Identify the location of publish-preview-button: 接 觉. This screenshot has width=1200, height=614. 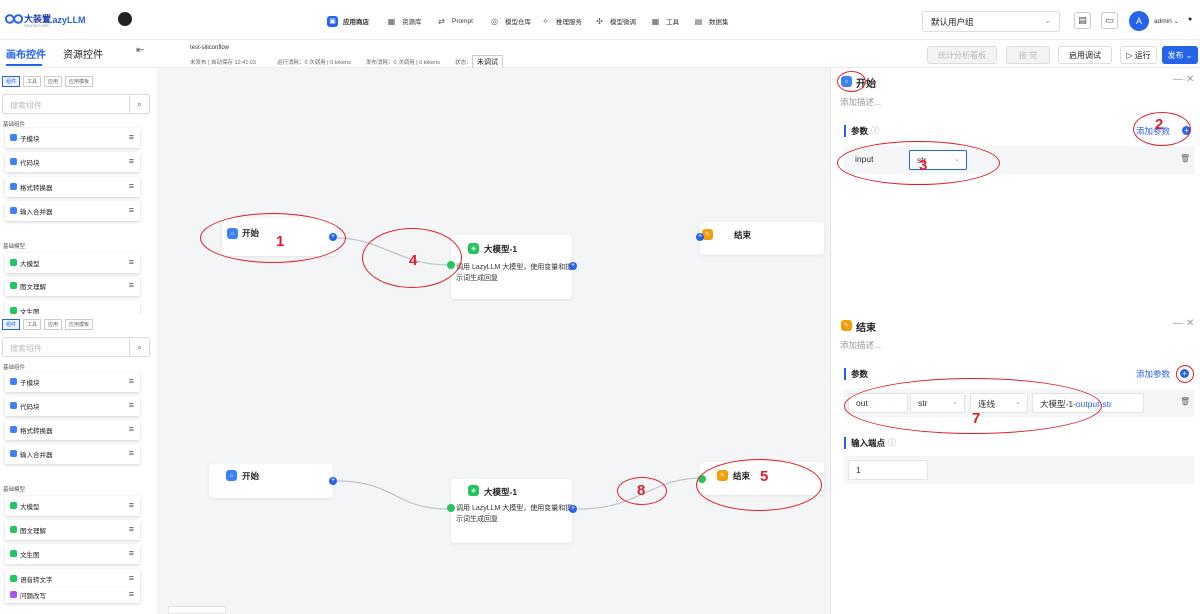
(1028, 55).